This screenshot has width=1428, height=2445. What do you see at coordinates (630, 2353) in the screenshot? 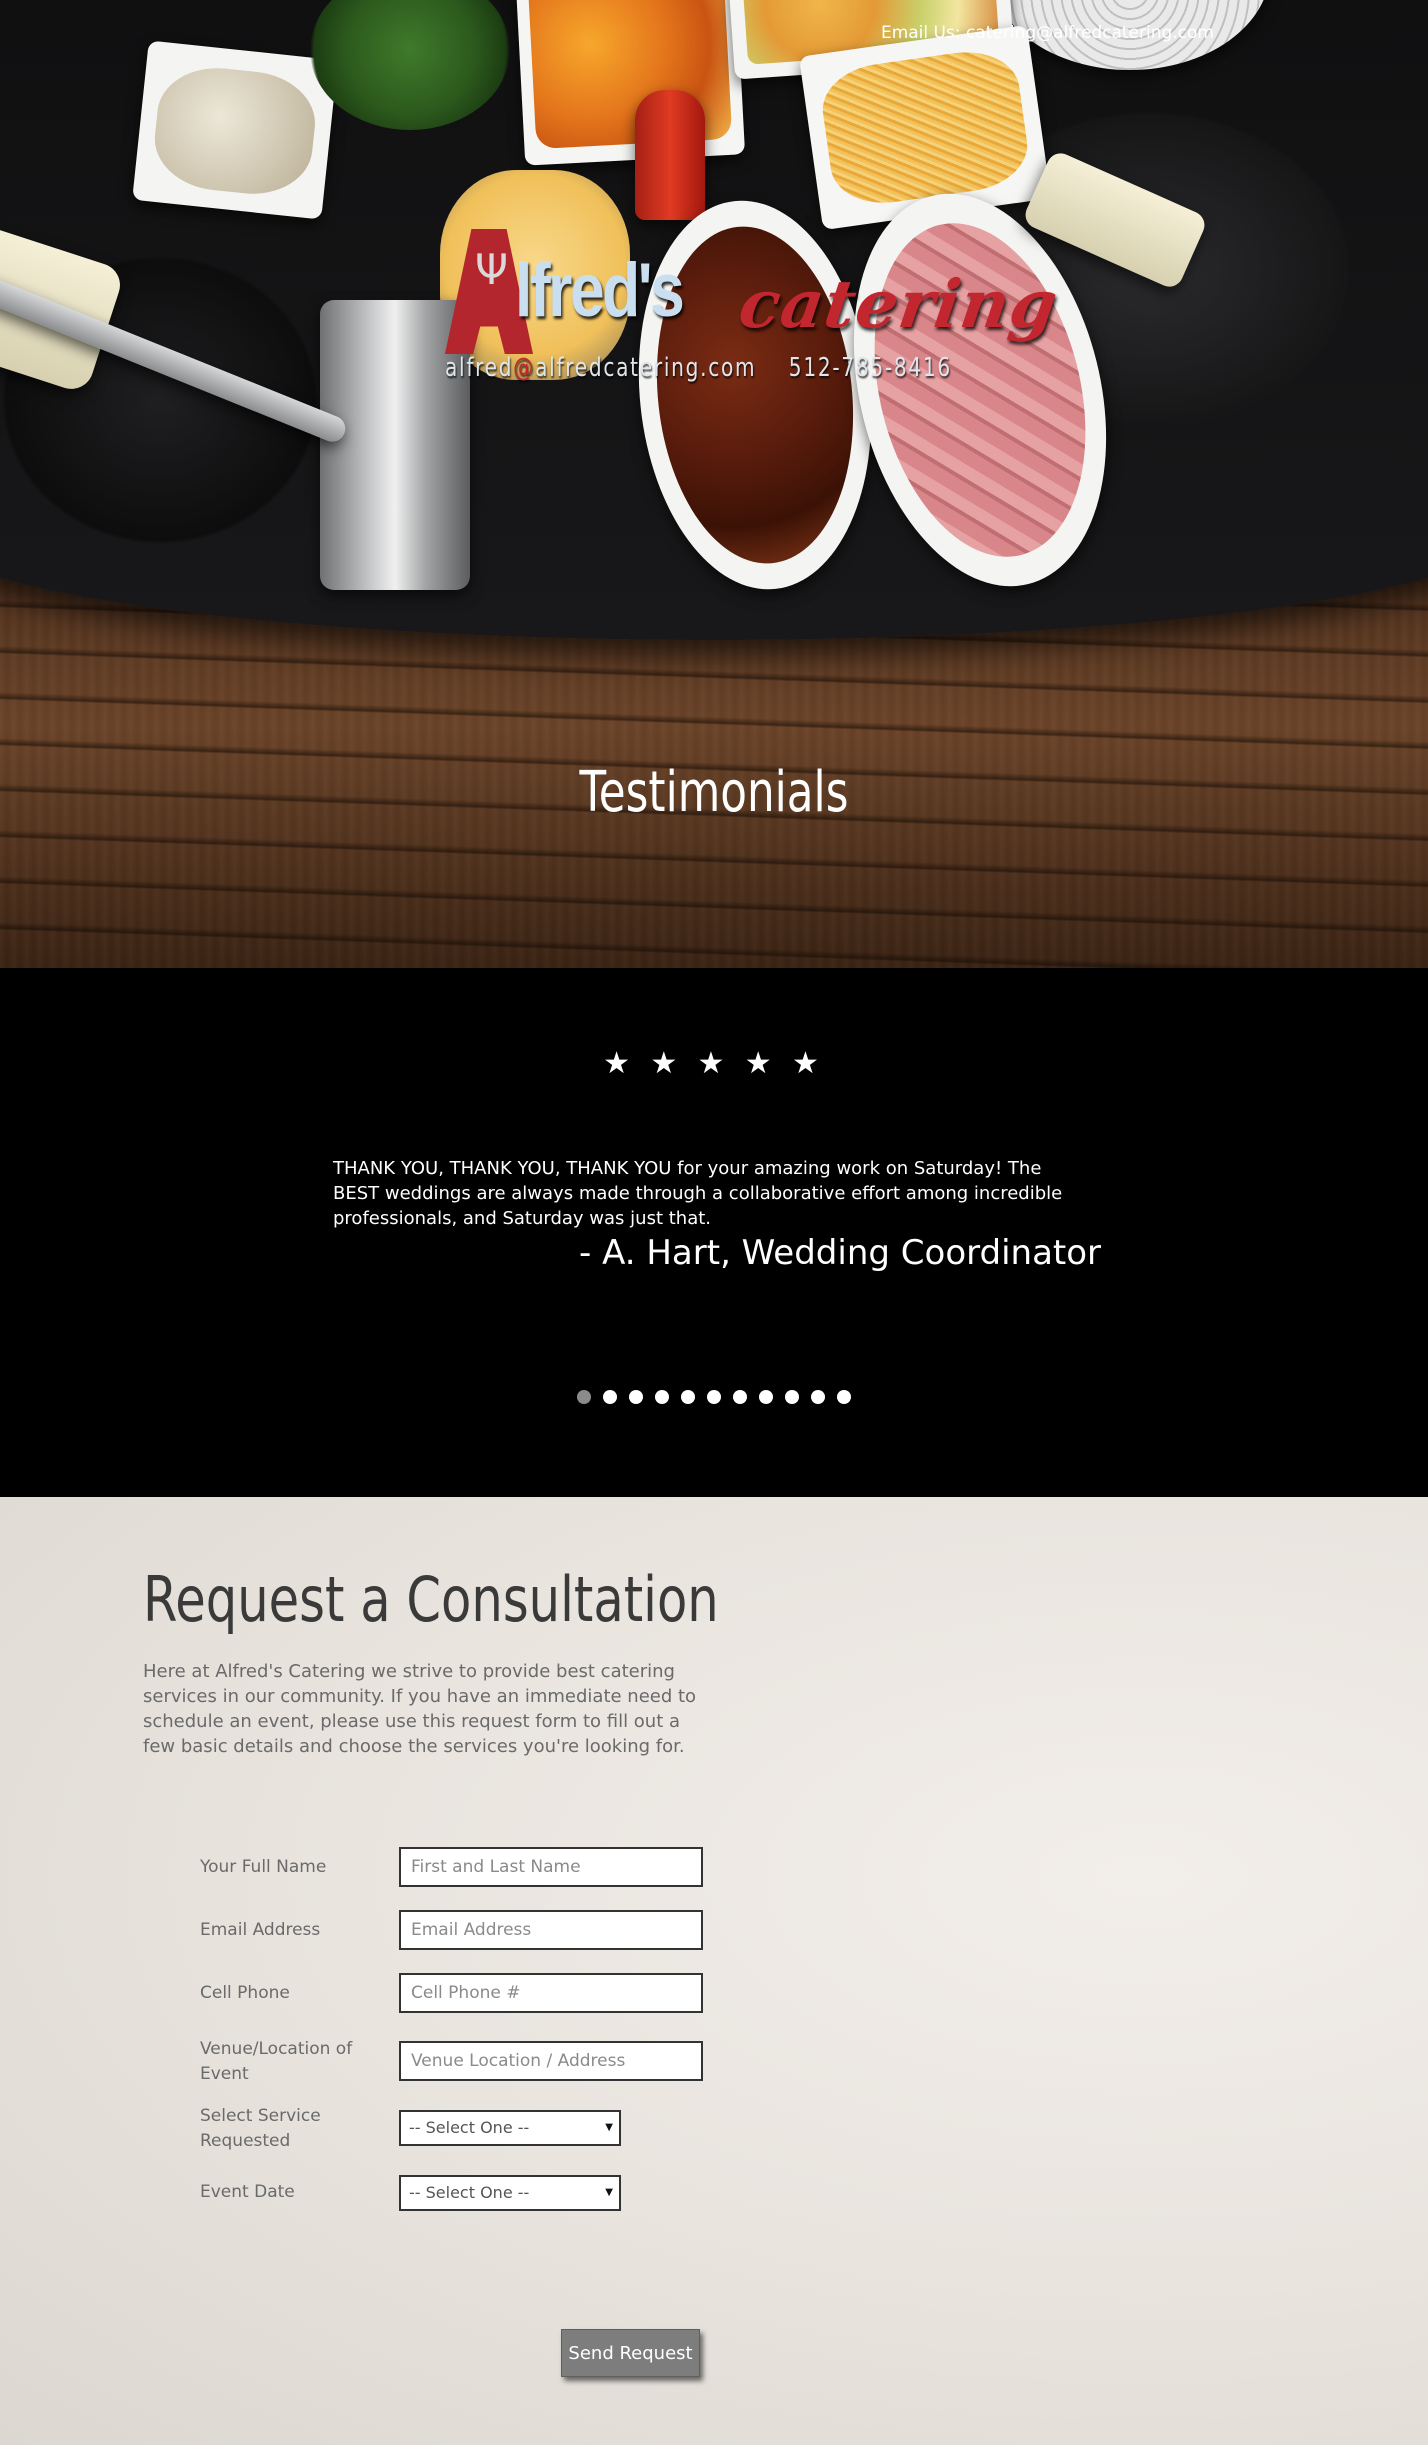
I see `send-request-button: Send Request` at bounding box center [630, 2353].